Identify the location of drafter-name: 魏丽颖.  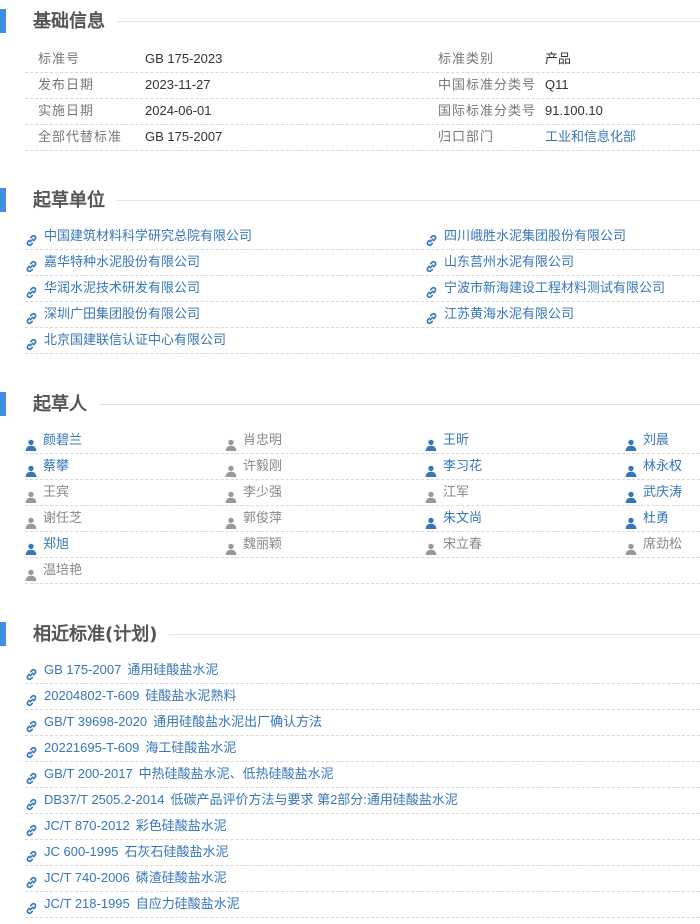
(263, 543).